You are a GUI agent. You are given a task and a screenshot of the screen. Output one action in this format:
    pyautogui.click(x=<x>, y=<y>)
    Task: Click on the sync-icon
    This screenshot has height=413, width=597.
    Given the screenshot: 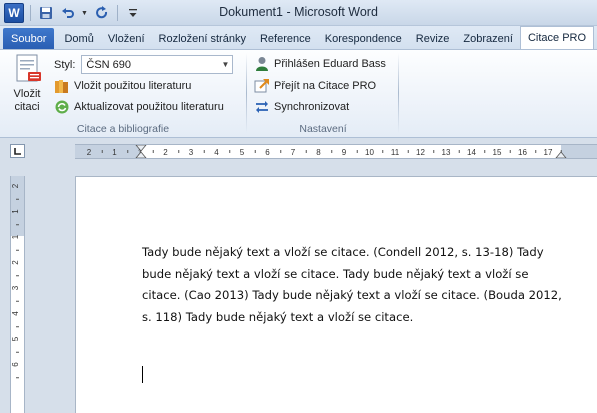 What is the action you would take?
    pyautogui.click(x=262, y=107)
    